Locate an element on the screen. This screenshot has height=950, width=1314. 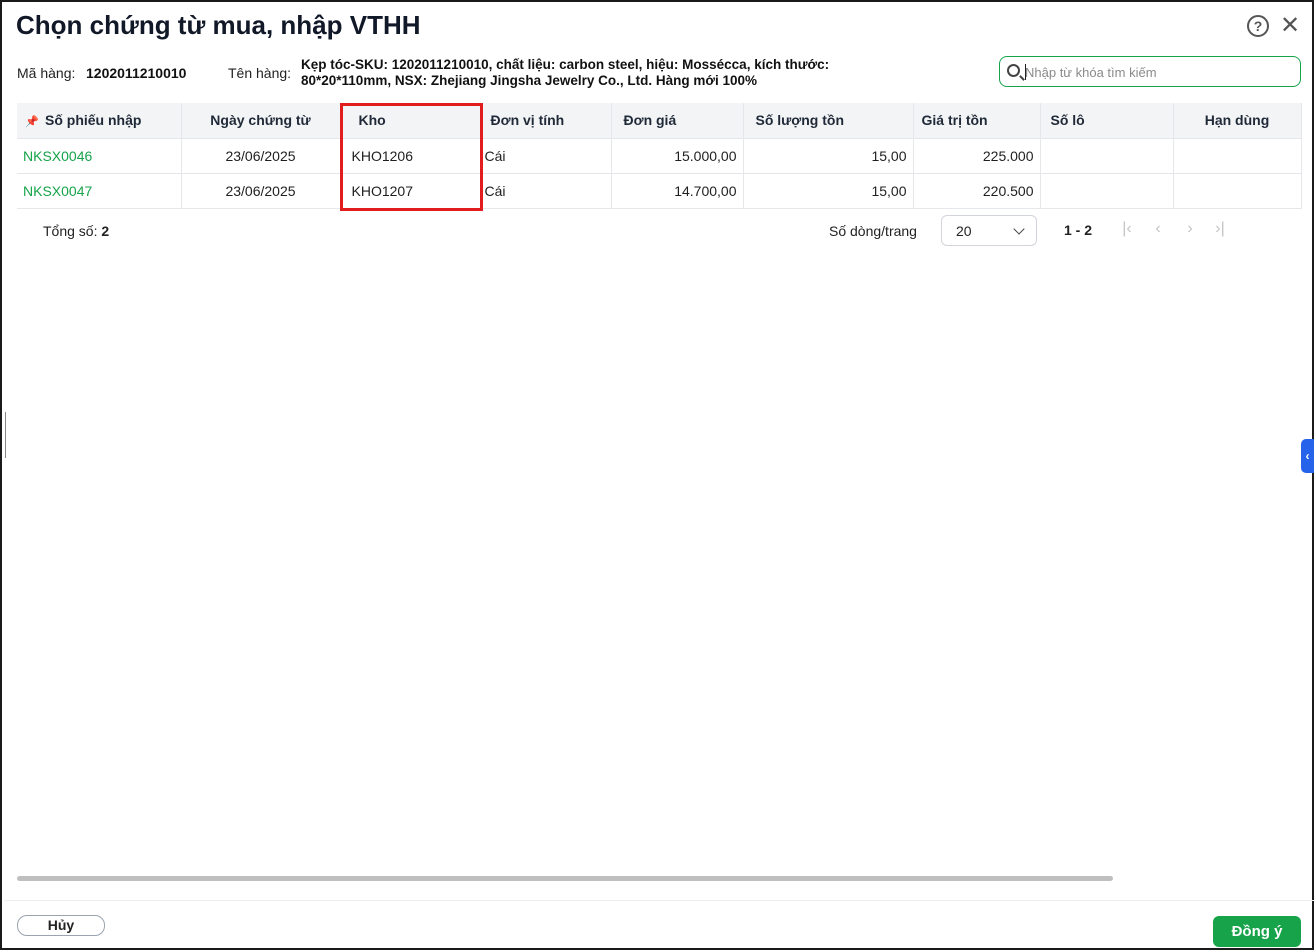
column-header-so-luong-ton: Số lượng tồn is located at coordinates (828, 121).